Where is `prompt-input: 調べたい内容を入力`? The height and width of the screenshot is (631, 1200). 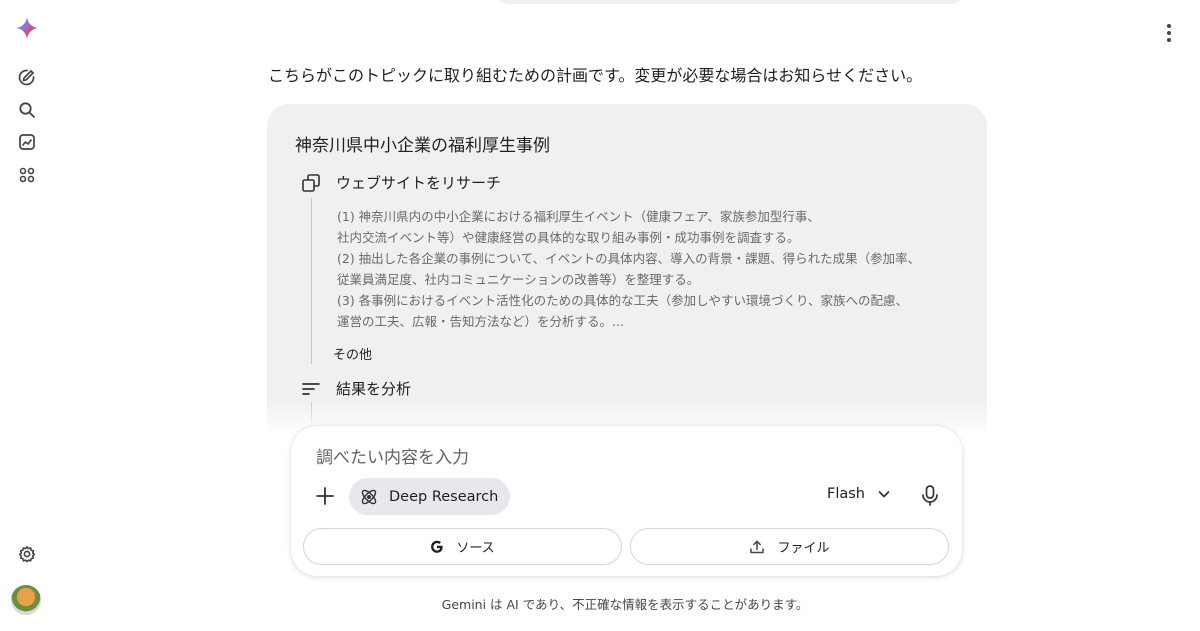
prompt-input: 調べたい内容を入力 is located at coordinates (392, 455).